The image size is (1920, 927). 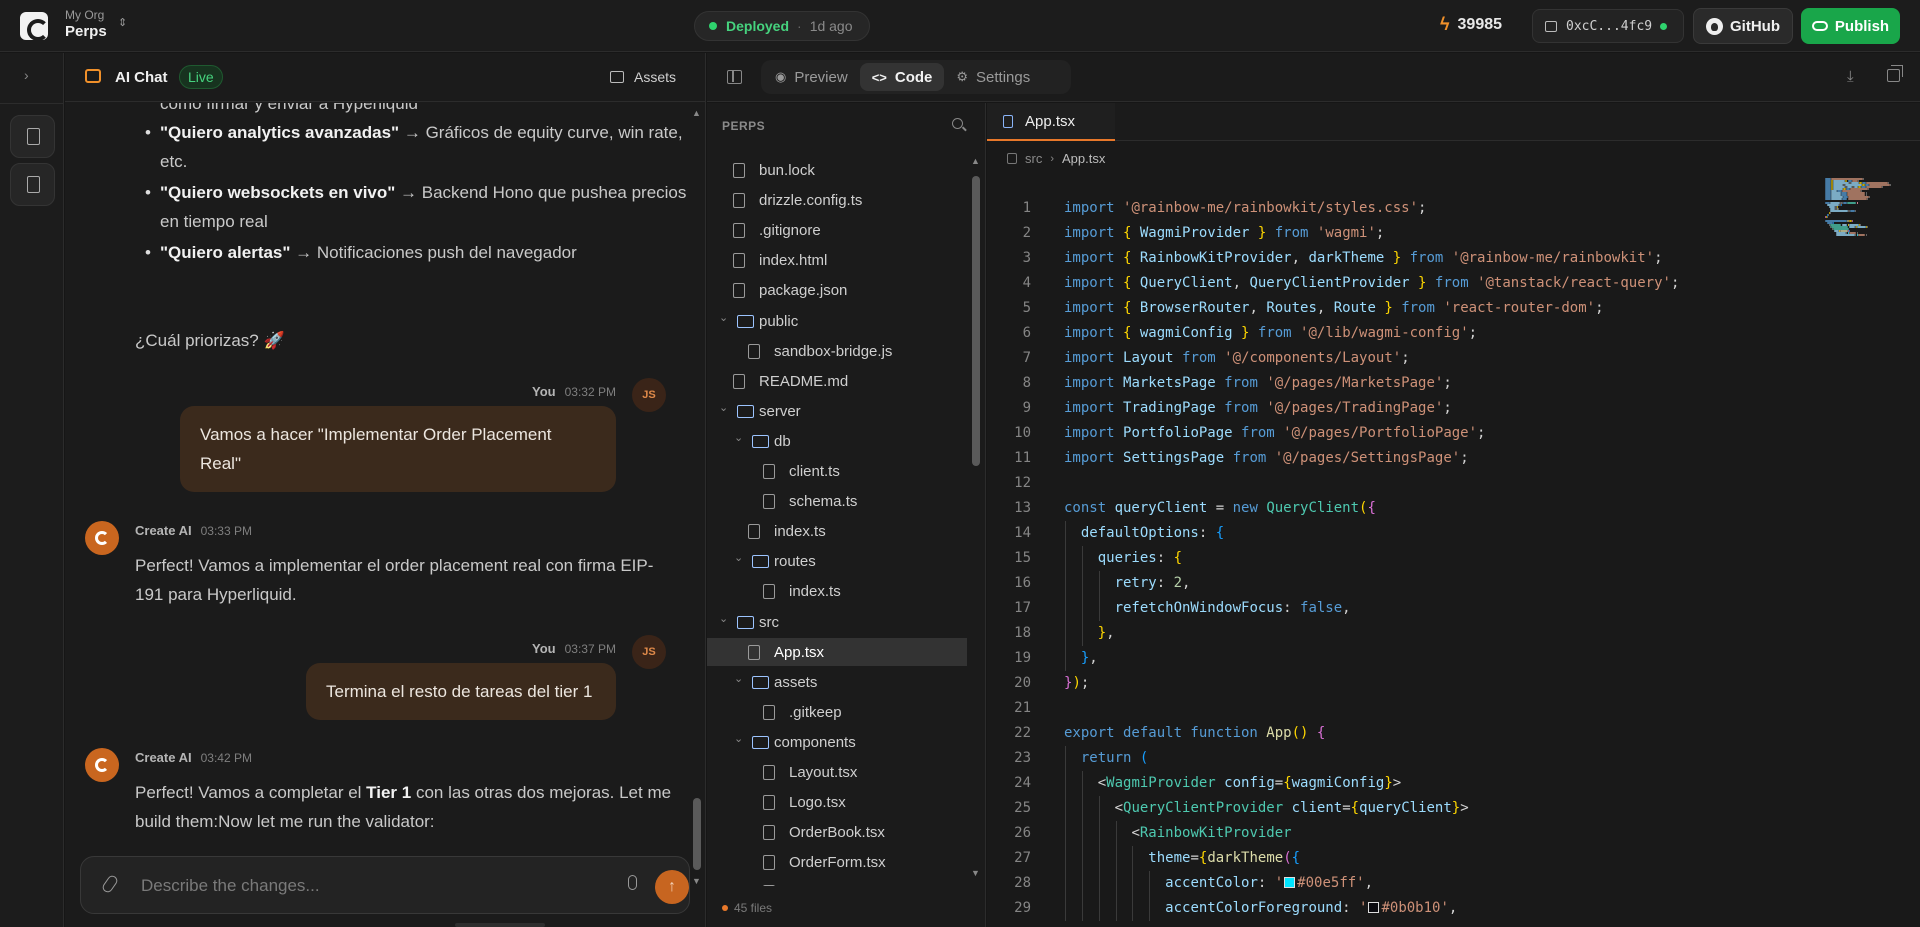 I want to click on code-token: wagmiConfig, so click(x=1186, y=333).